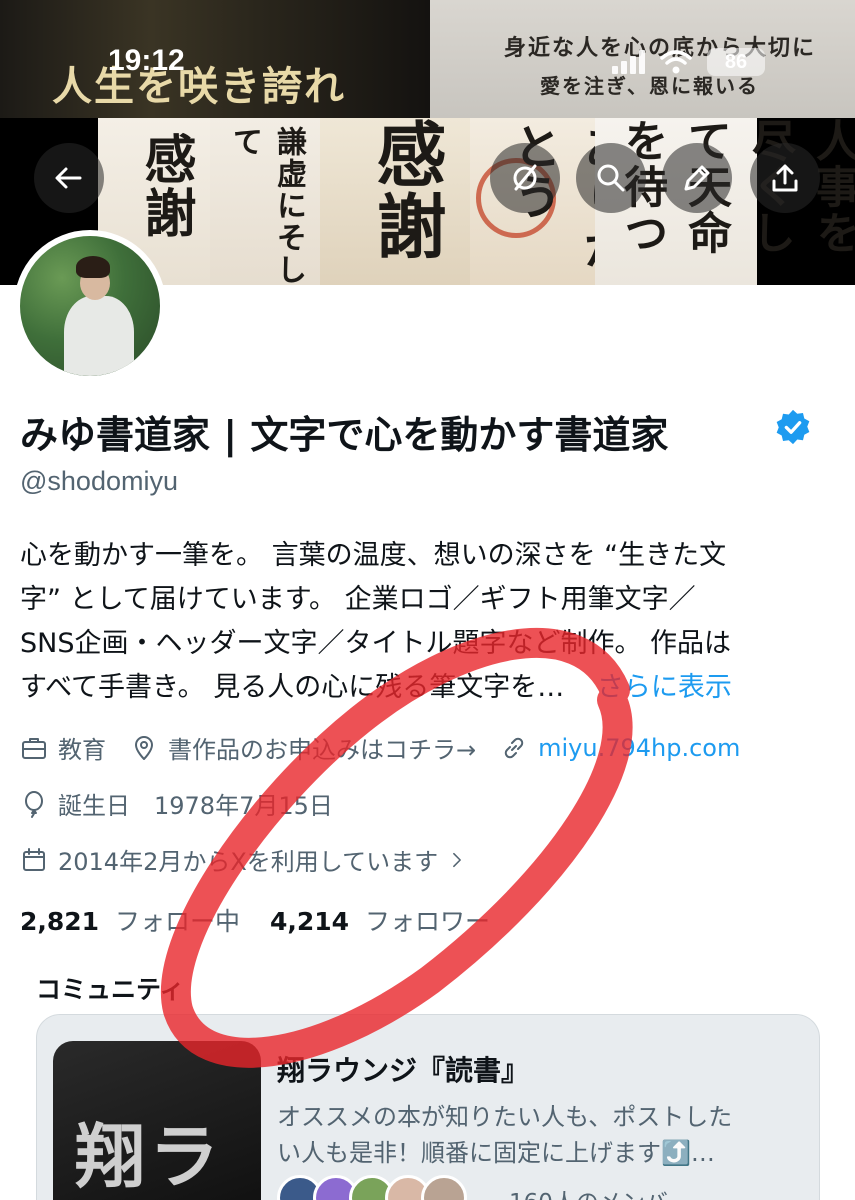 This screenshot has height=1200, width=855. I want to click on location: 書作品のお申込みはコチラ→, so click(303, 747).